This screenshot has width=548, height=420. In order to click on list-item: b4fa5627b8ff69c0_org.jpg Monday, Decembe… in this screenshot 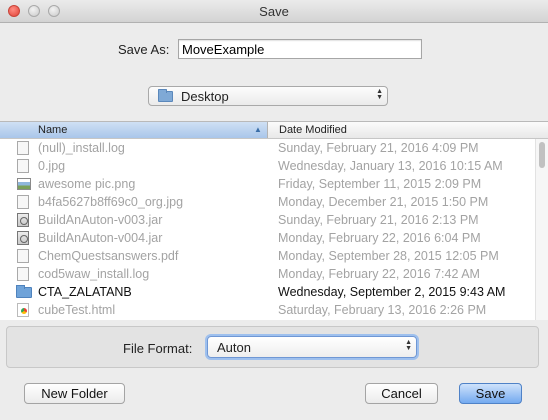, I will do `click(265, 202)`.